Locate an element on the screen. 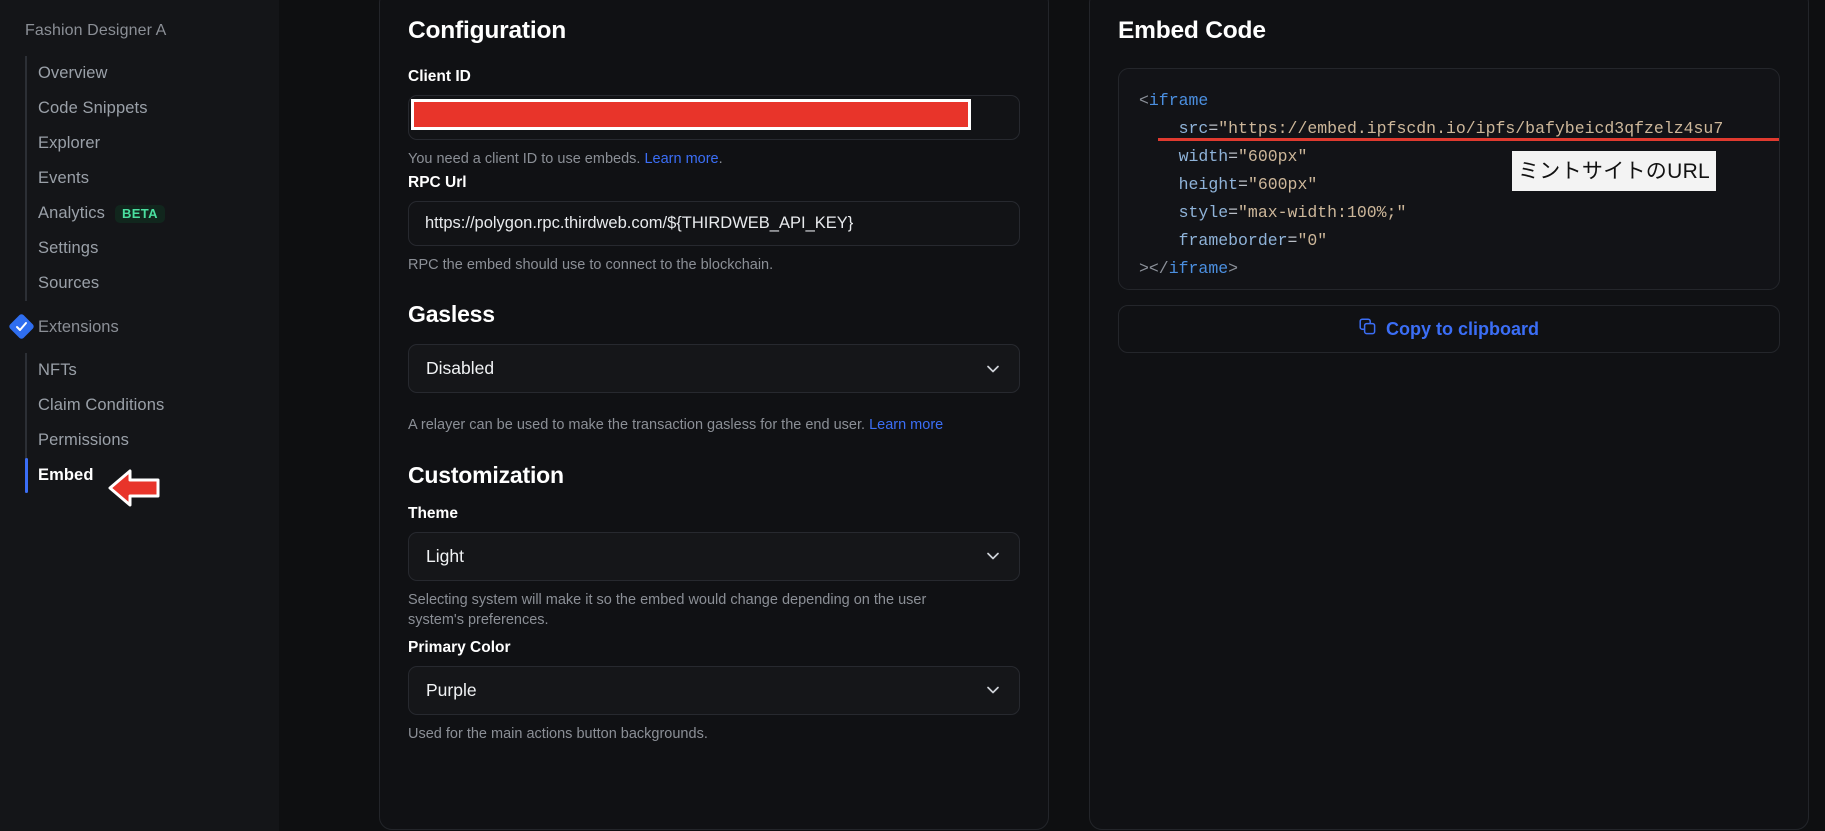  gasless-value: Disabled is located at coordinates (460, 368).